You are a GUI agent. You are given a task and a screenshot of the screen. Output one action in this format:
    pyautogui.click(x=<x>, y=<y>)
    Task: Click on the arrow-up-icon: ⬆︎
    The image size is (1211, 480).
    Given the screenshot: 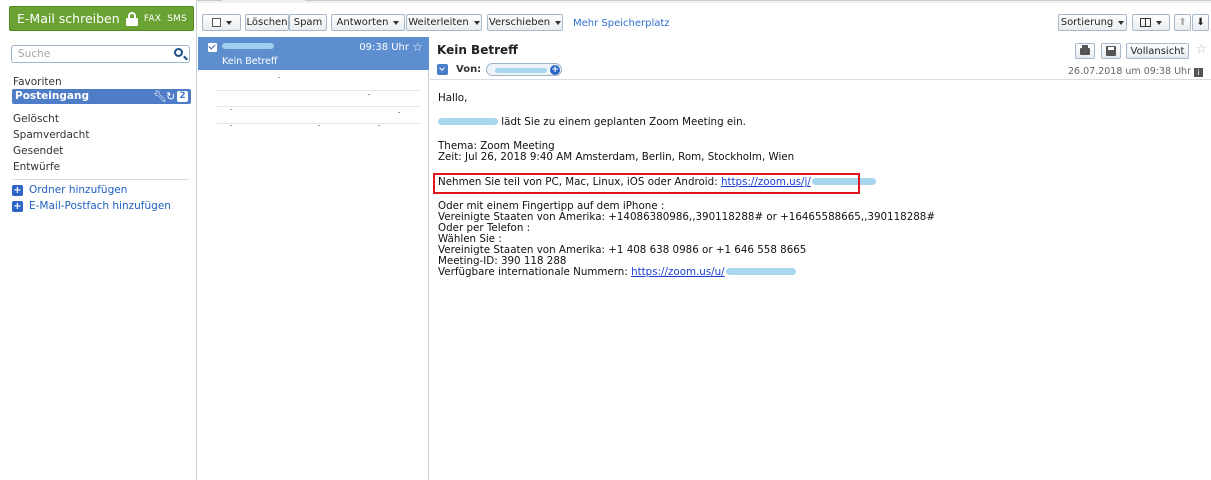 What is the action you would take?
    pyautogui.click(x=1182, y=22)
    